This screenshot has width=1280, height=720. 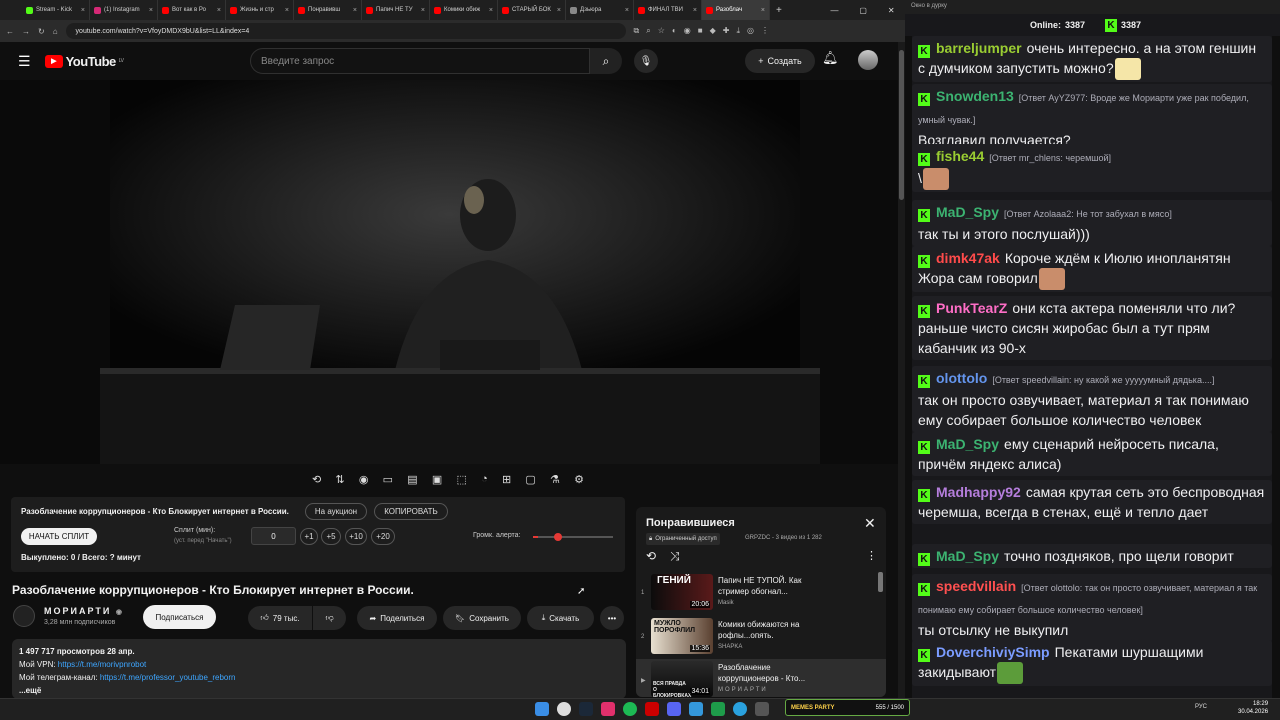 What do you see at coordinates (978, 492) in the screenshot?
I see `chat-username: Madhappy92` at bounding box center [978, 492].